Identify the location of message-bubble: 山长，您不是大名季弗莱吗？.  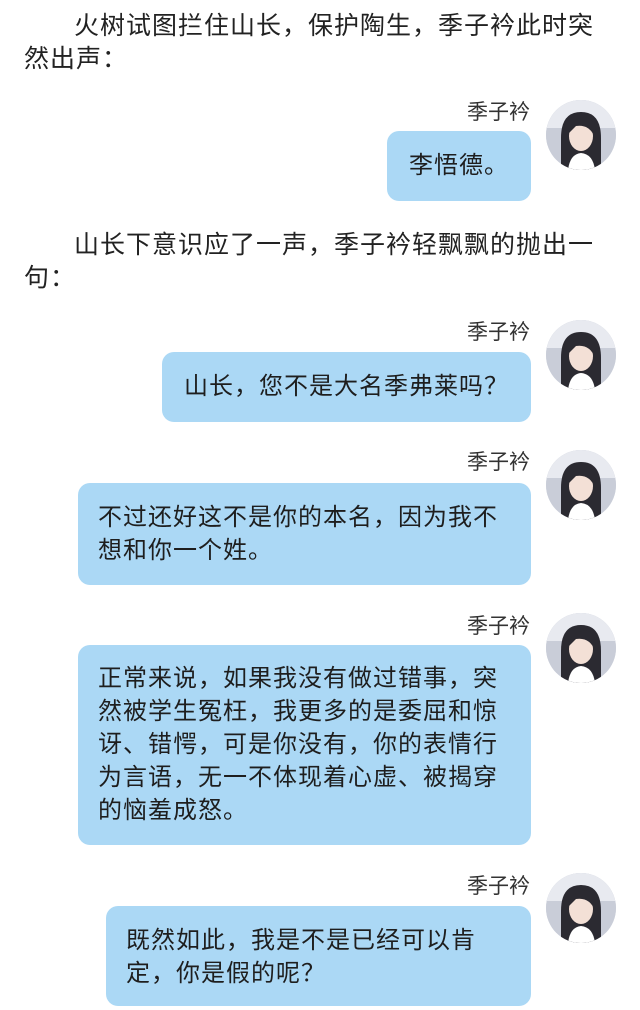
(346, 387).